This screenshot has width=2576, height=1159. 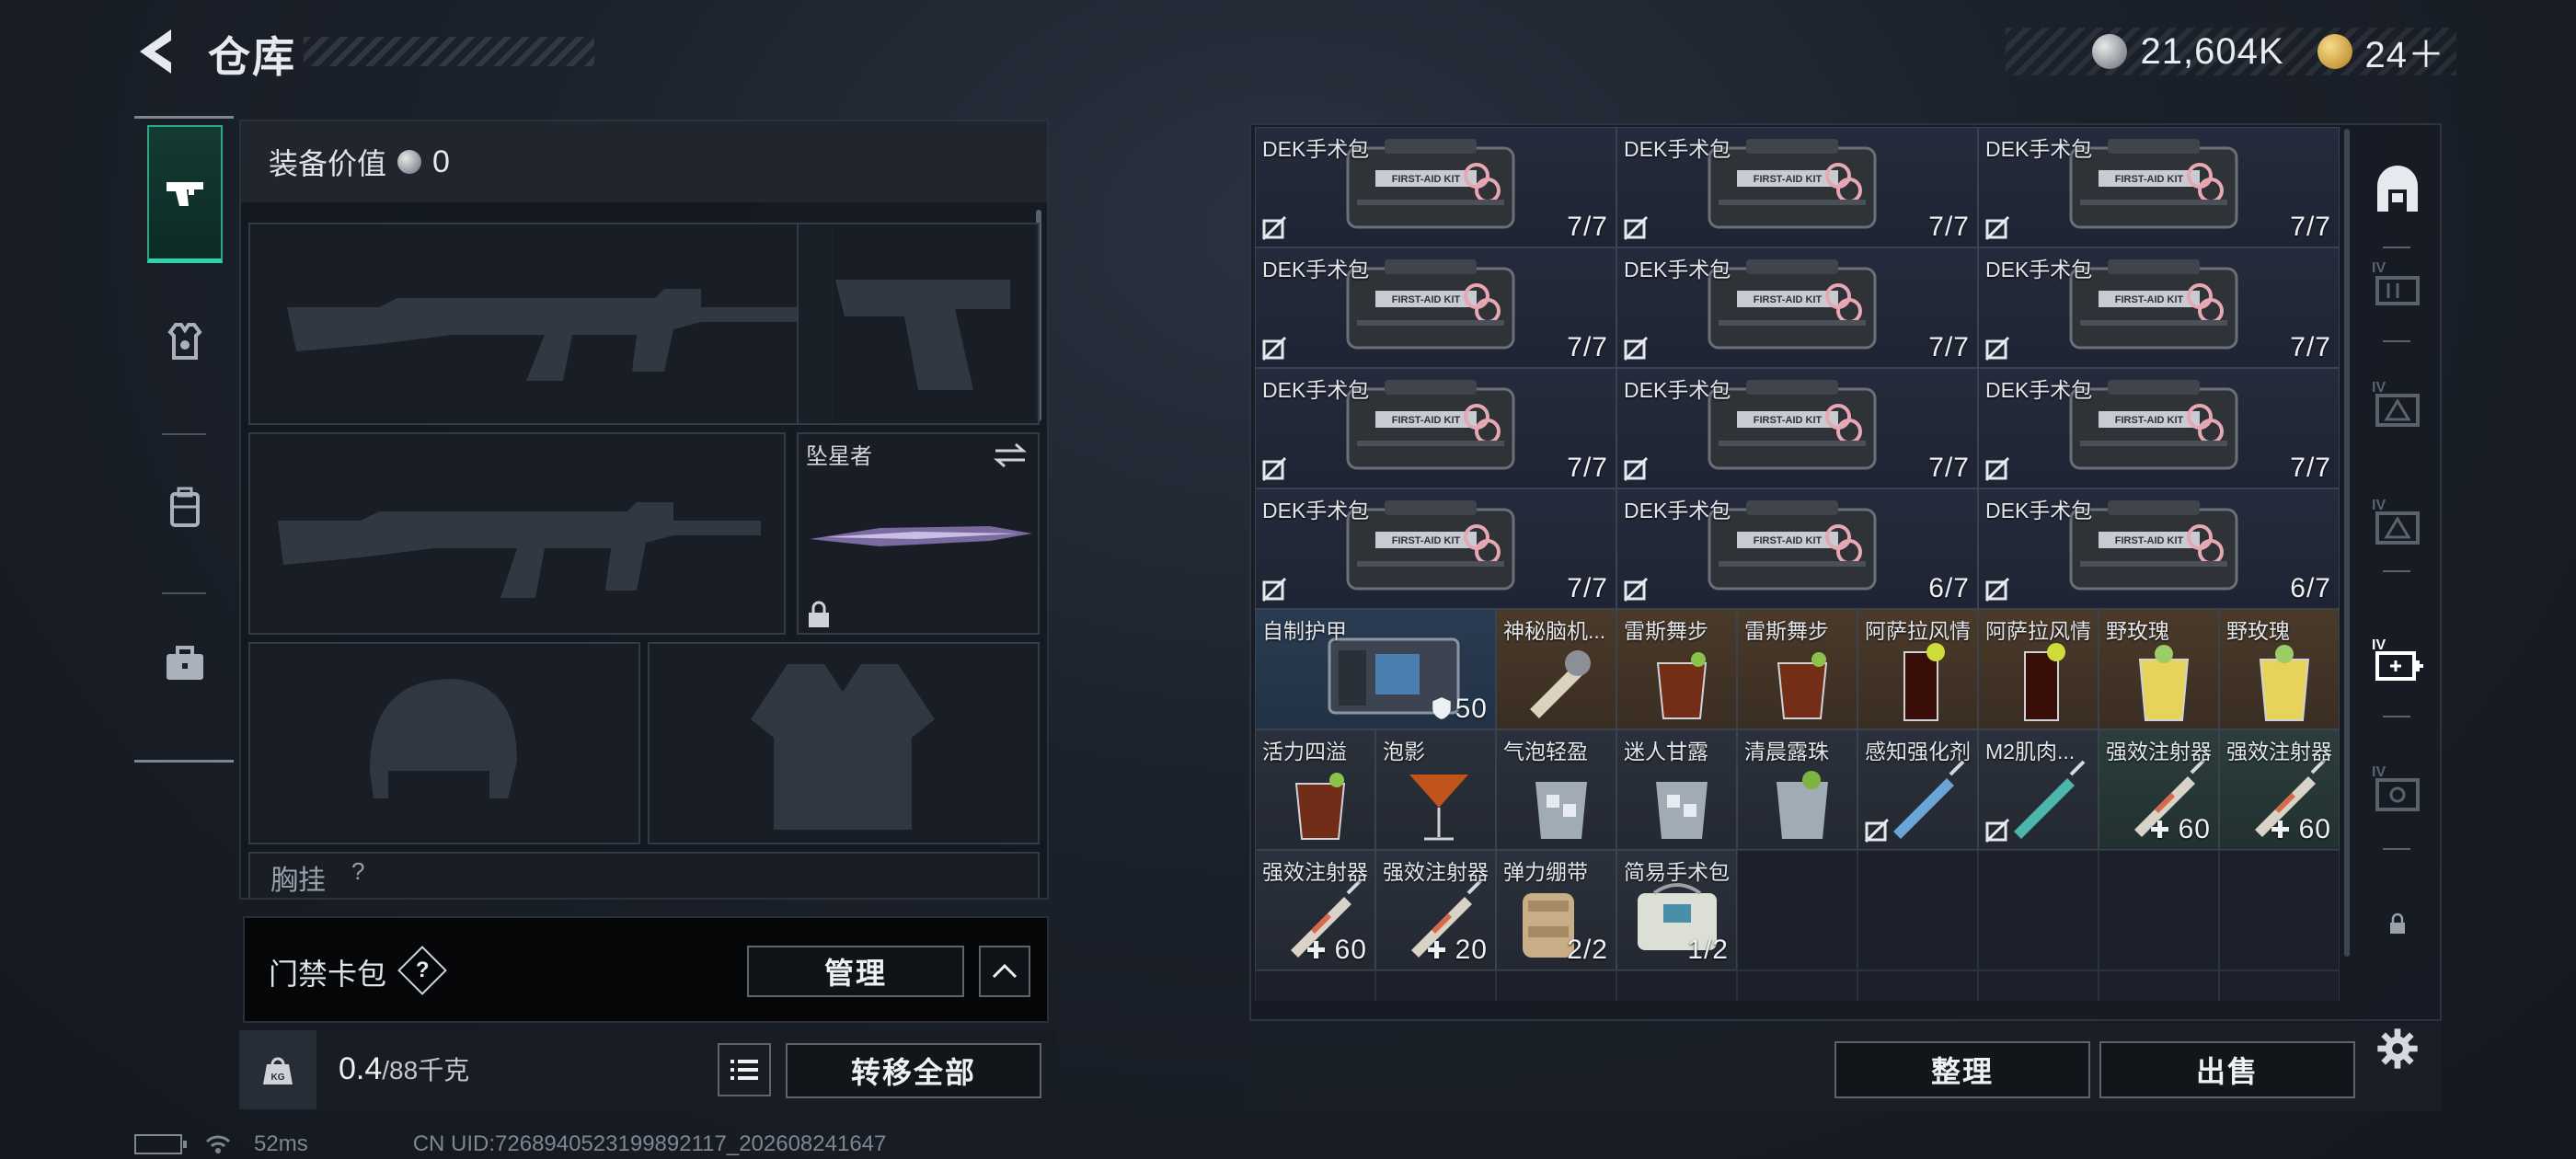 I want to click on back-button, so click(x=158, y=51).